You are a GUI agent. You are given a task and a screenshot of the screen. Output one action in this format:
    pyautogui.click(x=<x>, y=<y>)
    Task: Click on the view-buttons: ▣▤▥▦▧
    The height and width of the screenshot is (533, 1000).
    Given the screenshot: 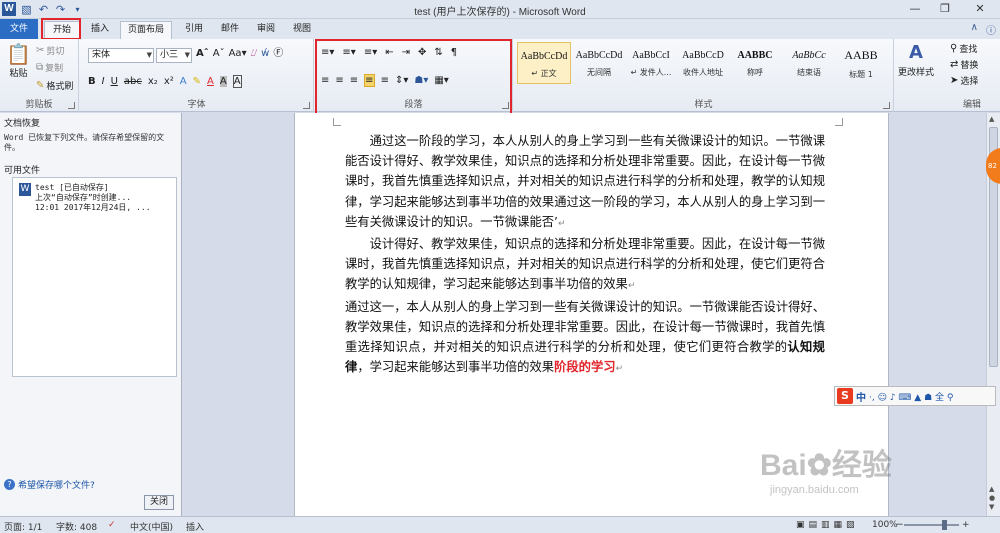 What is the action you would take?
    pyautogui.click(x=827, y=525)
    